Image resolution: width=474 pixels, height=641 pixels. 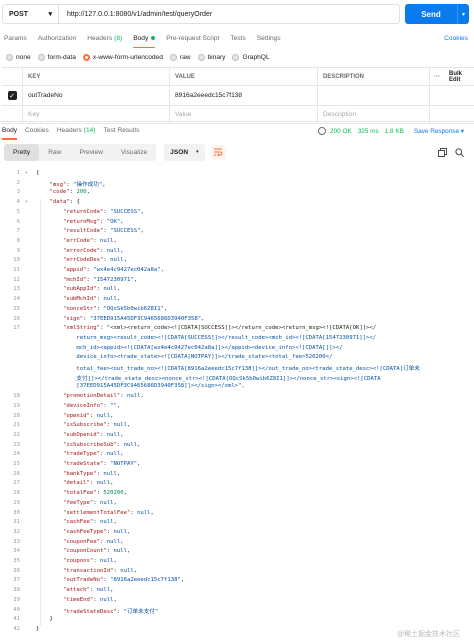 What do you see at coordinates (94, 493) in the screenshot?
I see `code-line: "totalFee": 520200,` at bounding box center [94, 493].